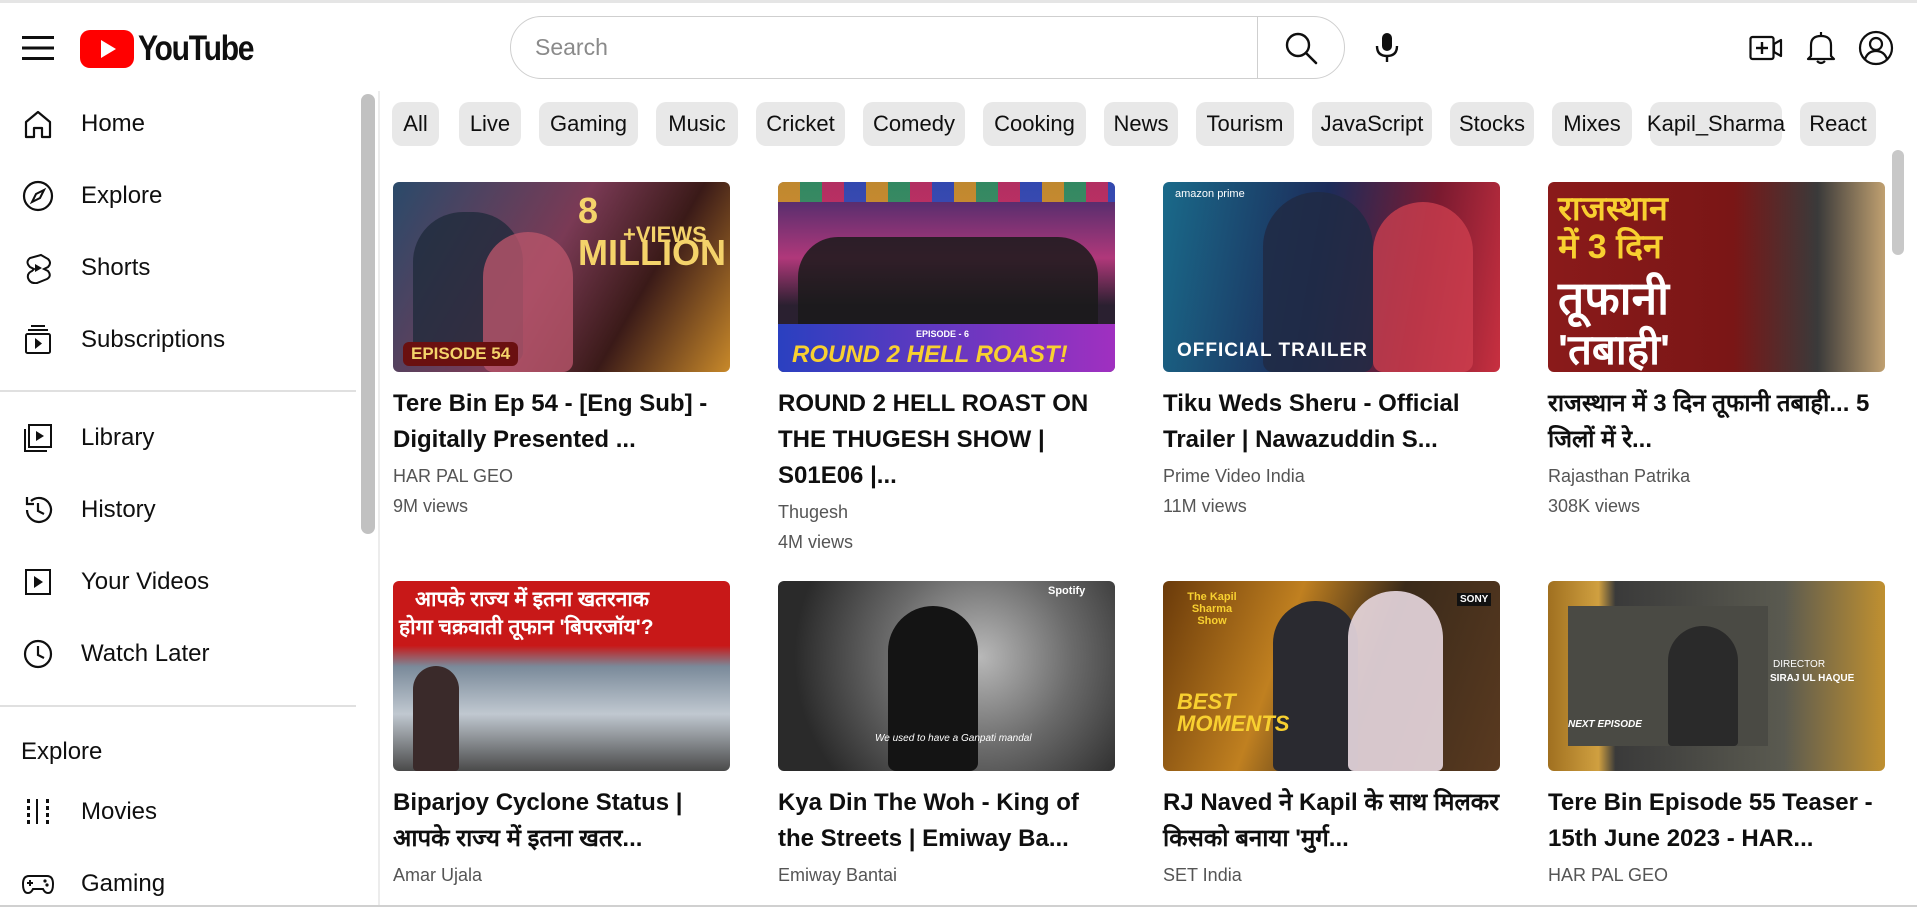 The image size is (1917, 907). I want to click on thumbnail-overlay-text: तूफानी, so click(1614, 298).